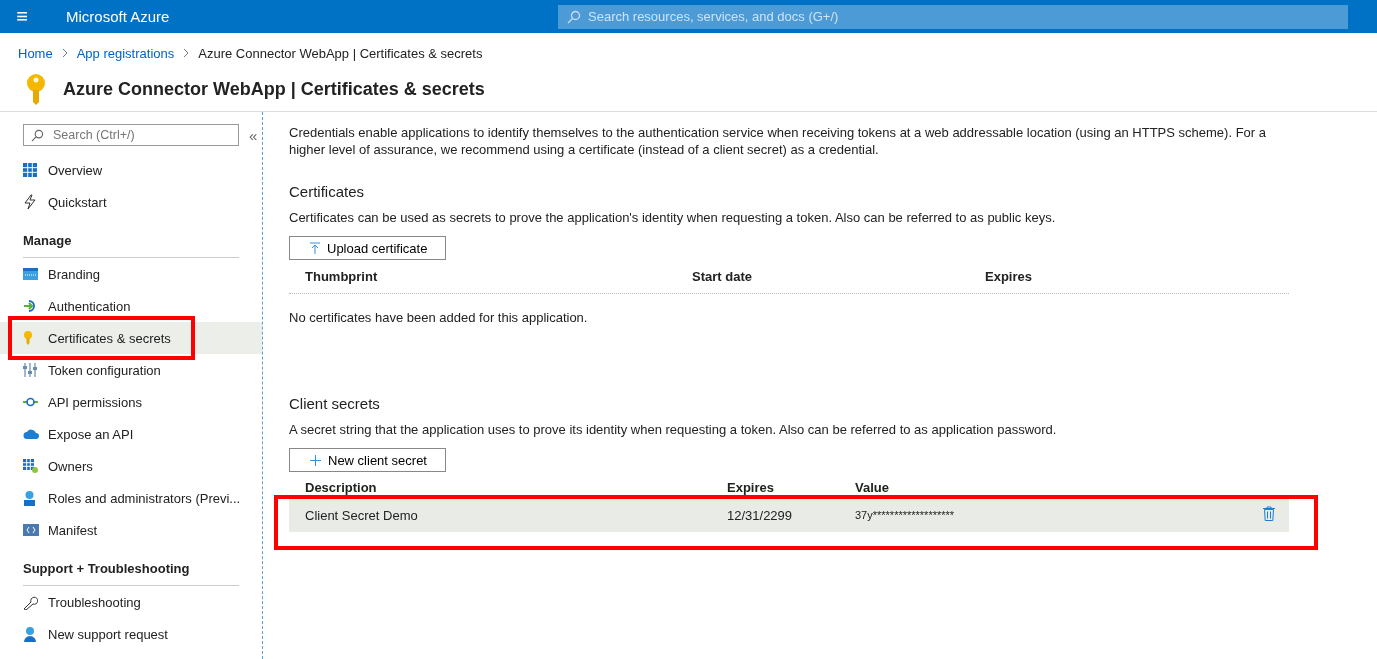 The height and width of the screenshot is (659, 1377). Describe the element at coordinates (953, 16) in the screenshot. I see `search-field: Search resources, services, and docs (G+/)` at that location.